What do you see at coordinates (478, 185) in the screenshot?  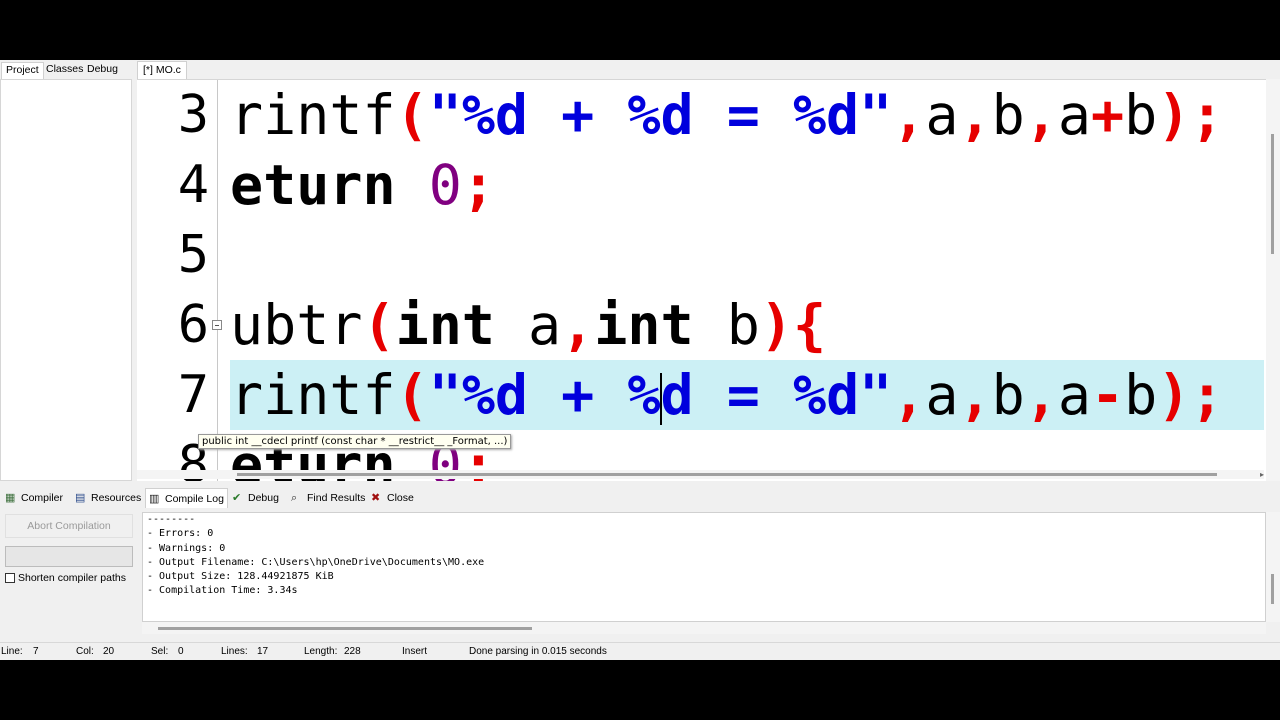 I see `code-token: ;` at bounding box center [478, 185].